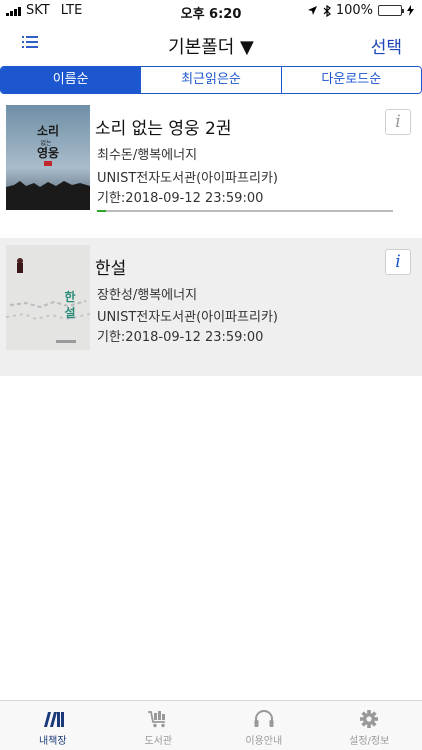 The width and height of the screenshot is (422, 750). What do you see at coordinates (211, 11) in the screenshot?
I see `status-bar: SKT LTE 오후 6:20 100%` at bounding box center [211, 11].